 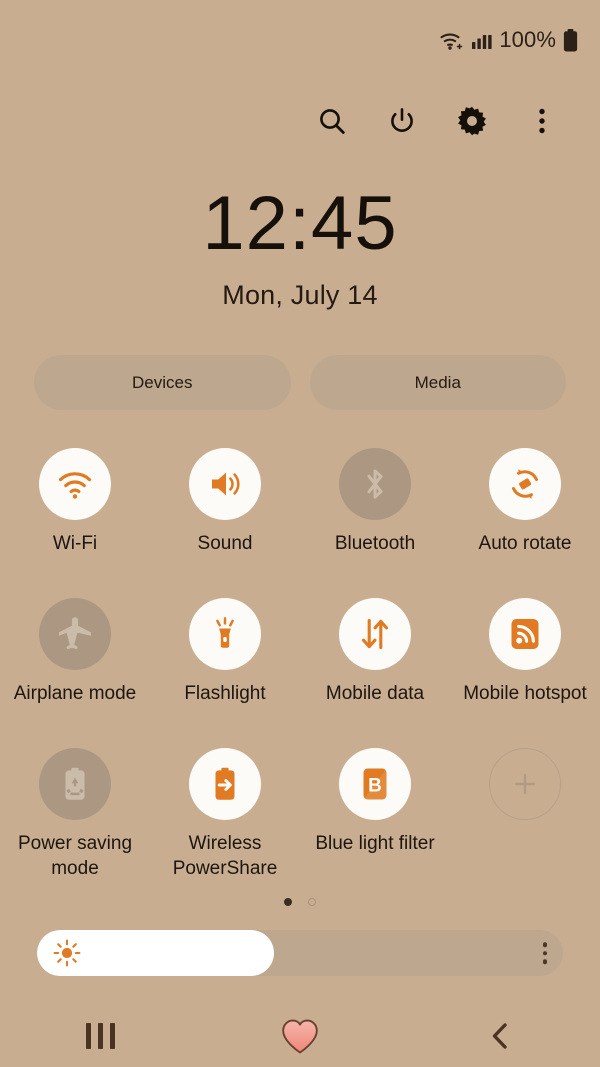 I want to click on recents-icon, so click(x=100, y=1036).